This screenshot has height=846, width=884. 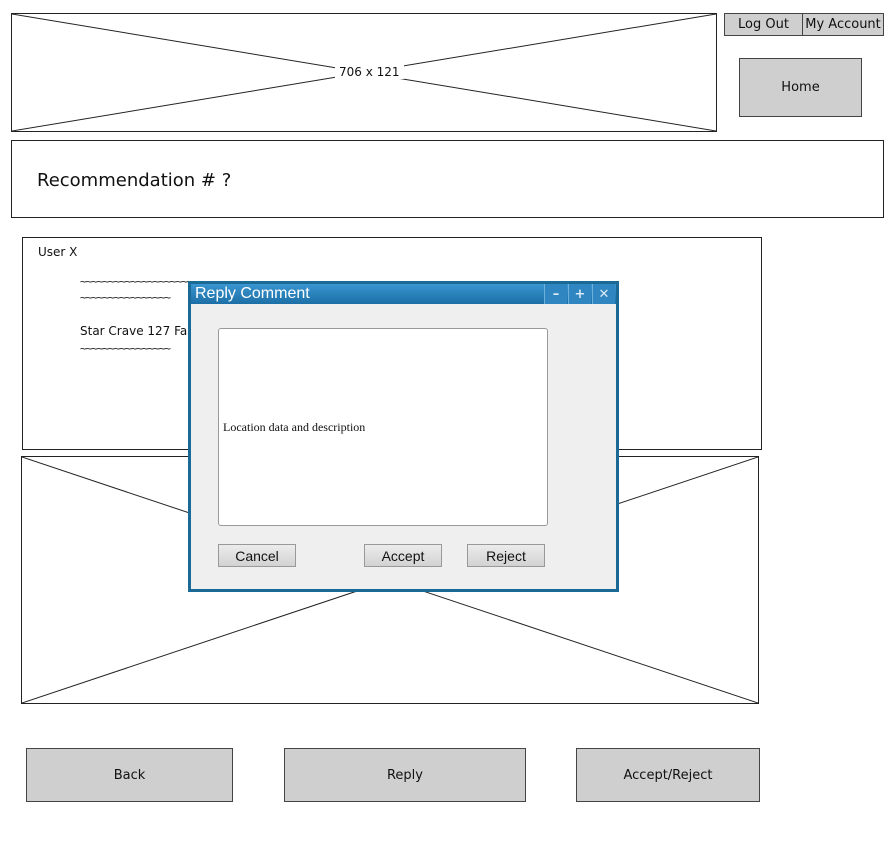 What do you see at coordinates (405, 775) in the screenshot?
I see `reply-button: Reply` at bounding box center [405, 775].